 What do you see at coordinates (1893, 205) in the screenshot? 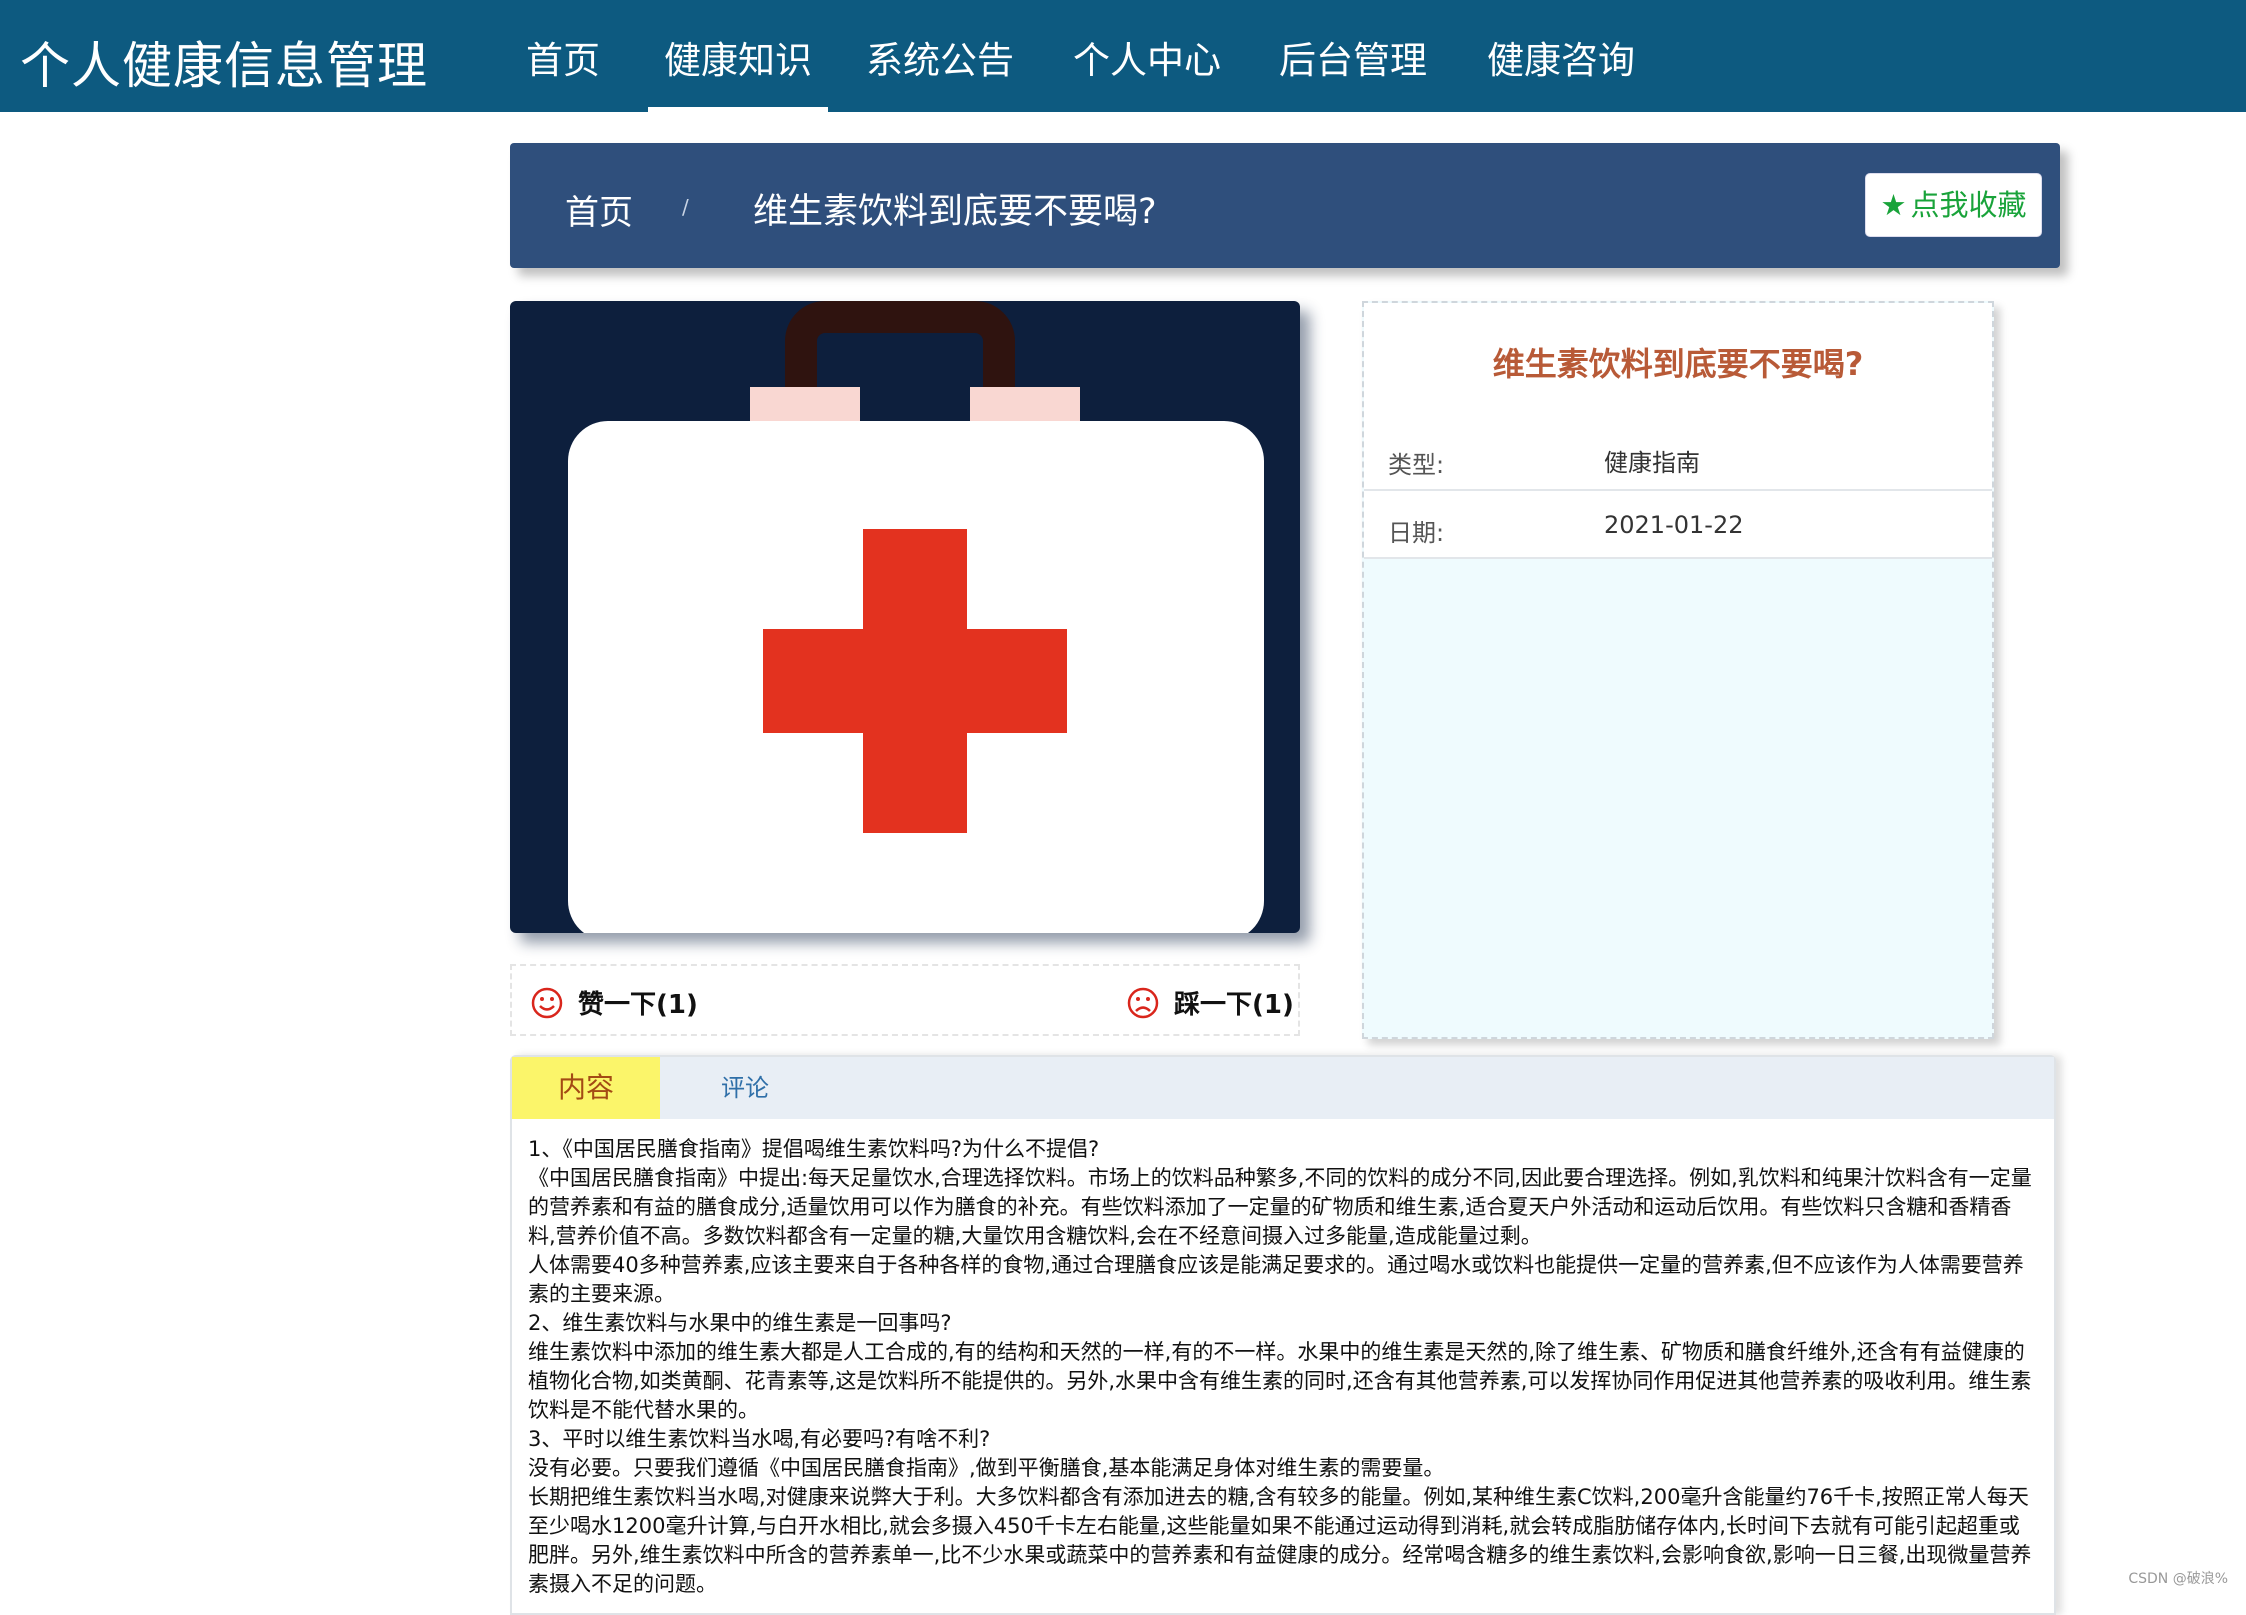
I see `star-icon: ★` at bounding box center [1893, 205].